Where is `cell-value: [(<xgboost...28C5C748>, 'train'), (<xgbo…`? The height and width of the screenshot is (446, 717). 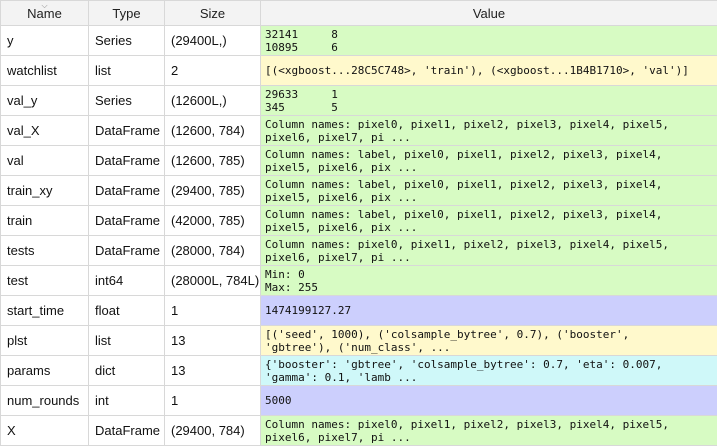
cell-value: [(<xgboost...28C5C748>, 'train'), (<xgbo… is located at coordinates (489, 71).